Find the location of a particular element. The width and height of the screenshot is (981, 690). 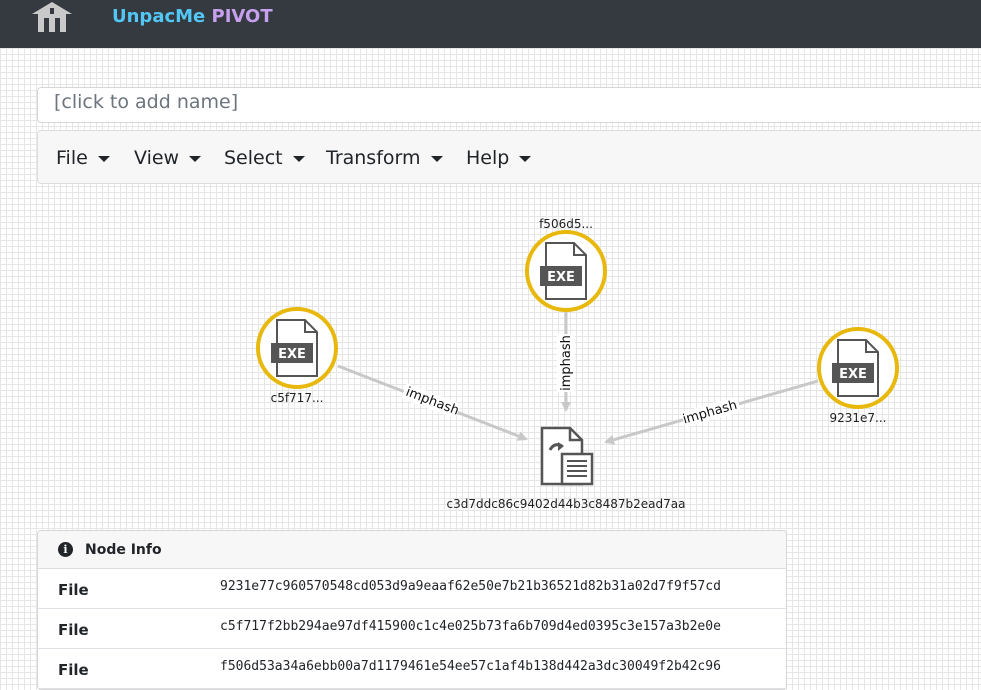

node-info-header: i Node Info is located at coordinates (412, 550).